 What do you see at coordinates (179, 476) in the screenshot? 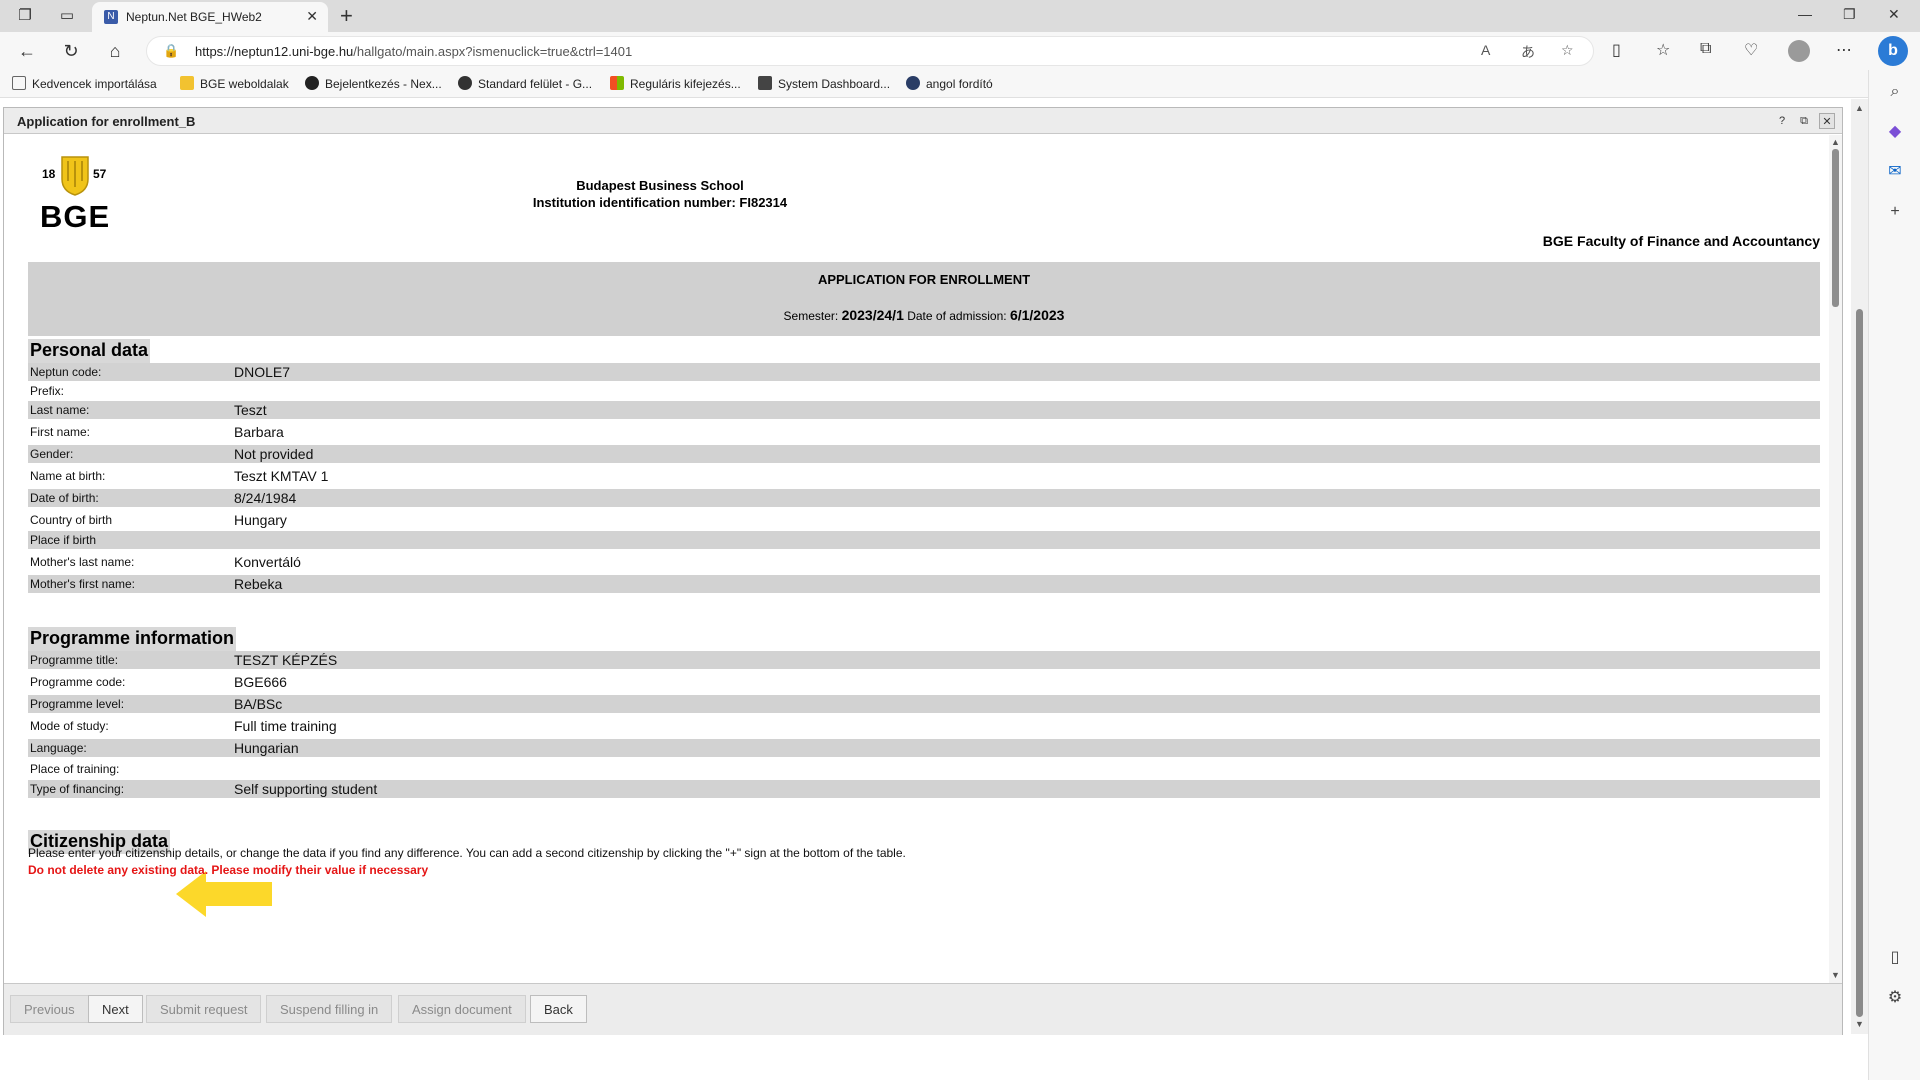
I see `table-row: Name at birth: Teszt KMTAV 1` at bounding box center [179, 476].